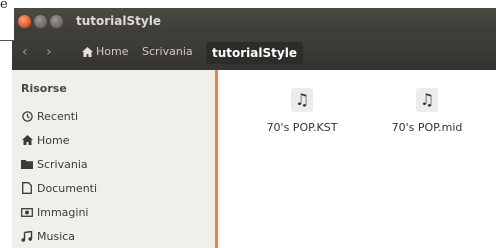 The width and height of the screenshot is (496, 248). What do you see at coordinates (427, 127) in the screenshot?
I see `file-name: 70's POP.mid` at bounding box center [427, 127].